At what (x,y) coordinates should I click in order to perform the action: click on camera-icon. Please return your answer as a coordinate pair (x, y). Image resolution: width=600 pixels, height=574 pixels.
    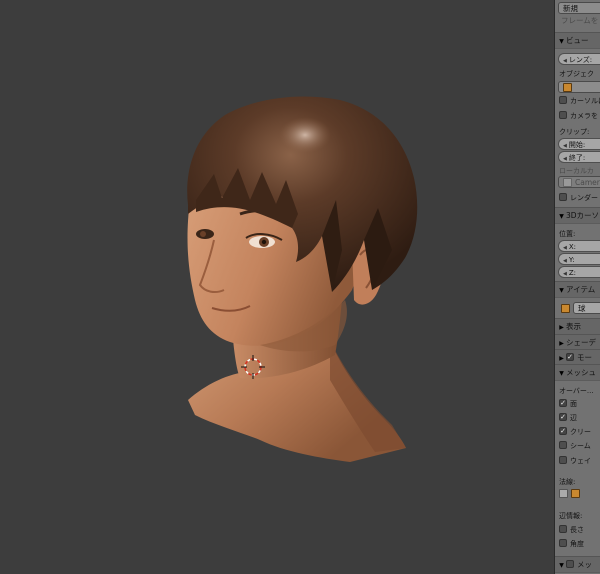
    Looking at the image, I should click on (567, 182).